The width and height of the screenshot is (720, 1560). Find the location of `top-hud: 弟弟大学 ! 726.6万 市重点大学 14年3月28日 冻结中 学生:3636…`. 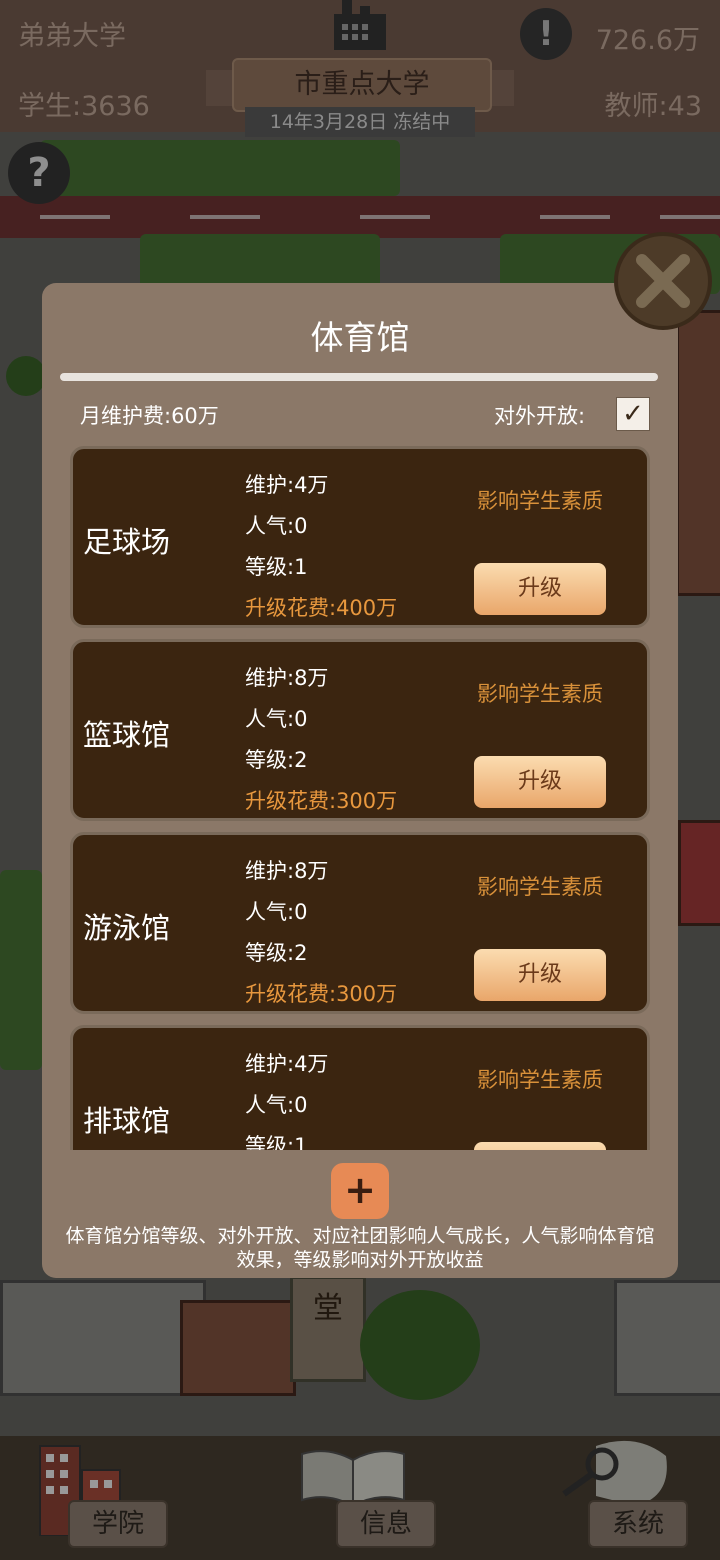

top-hud: 弟弟大学 ! 726.6万 市重点大学 14年3月28日 冻结中 学生:3636… is located at coordinates (360, 68).